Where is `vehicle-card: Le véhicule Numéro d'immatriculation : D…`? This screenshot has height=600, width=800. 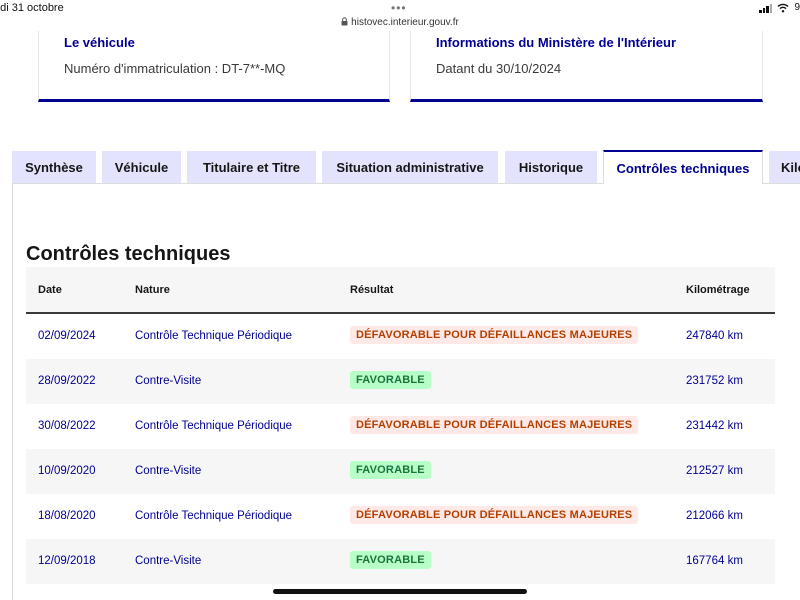
vehicle-card: Le véhicule Numéro d'immatriculation : D… is located at coordinates (214, 66).